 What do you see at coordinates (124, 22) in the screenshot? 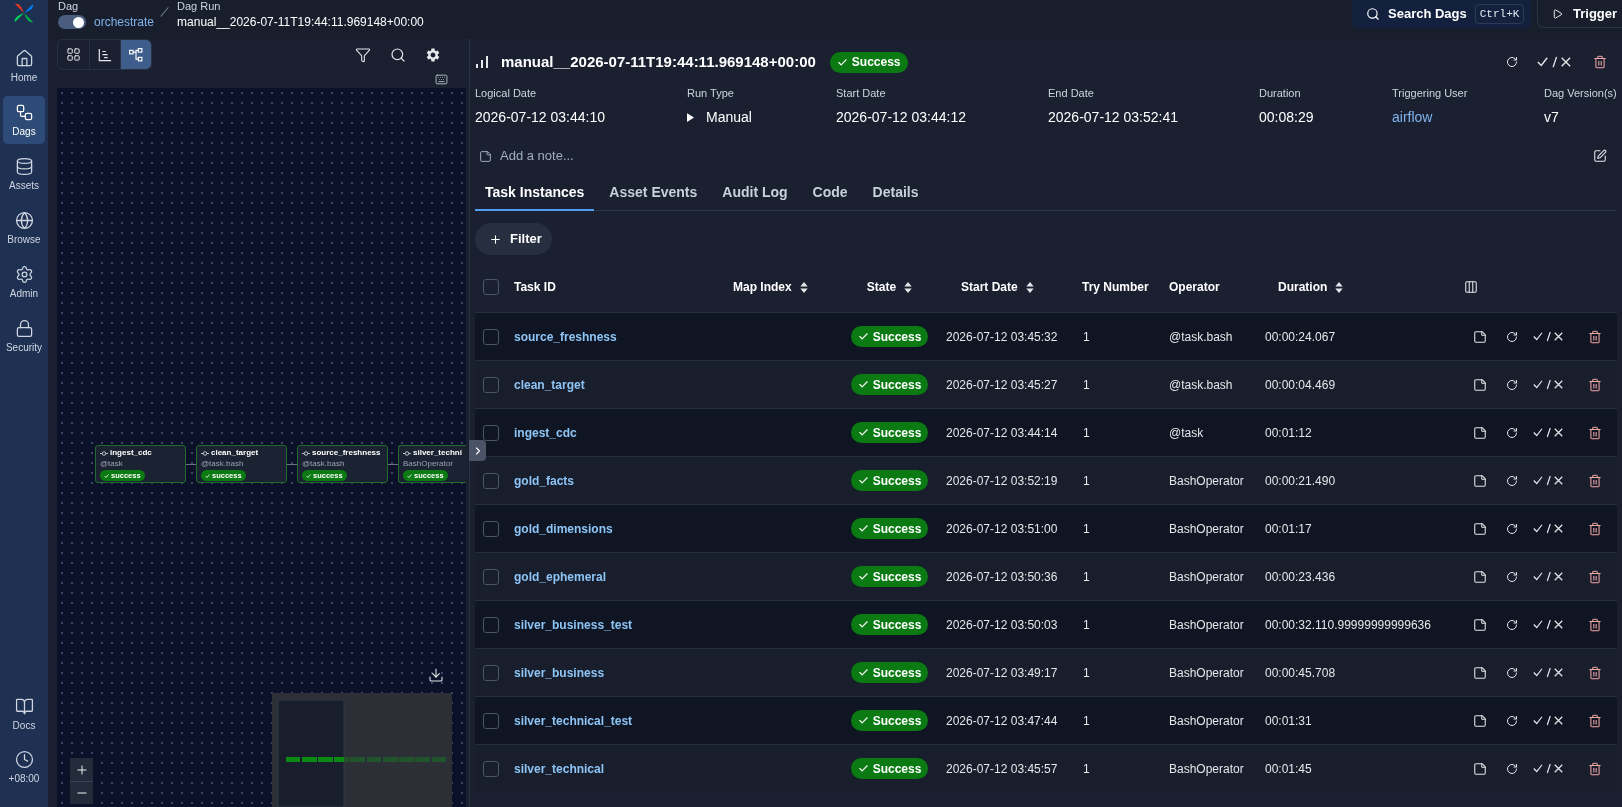
I see `dag-link: orchestrate` at bounding box center [124, 22].